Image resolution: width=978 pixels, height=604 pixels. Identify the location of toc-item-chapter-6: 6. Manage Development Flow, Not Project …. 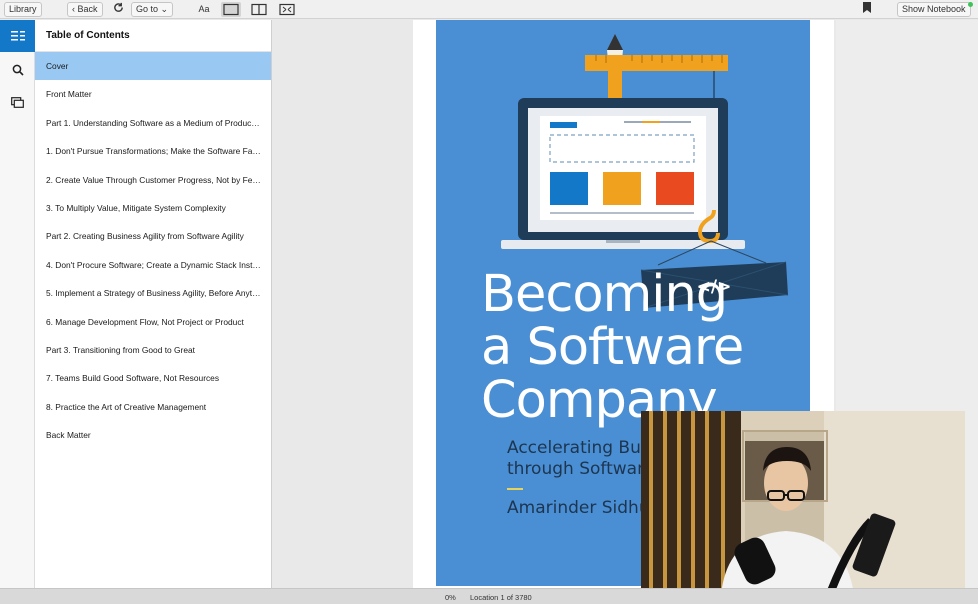
(153, 322).